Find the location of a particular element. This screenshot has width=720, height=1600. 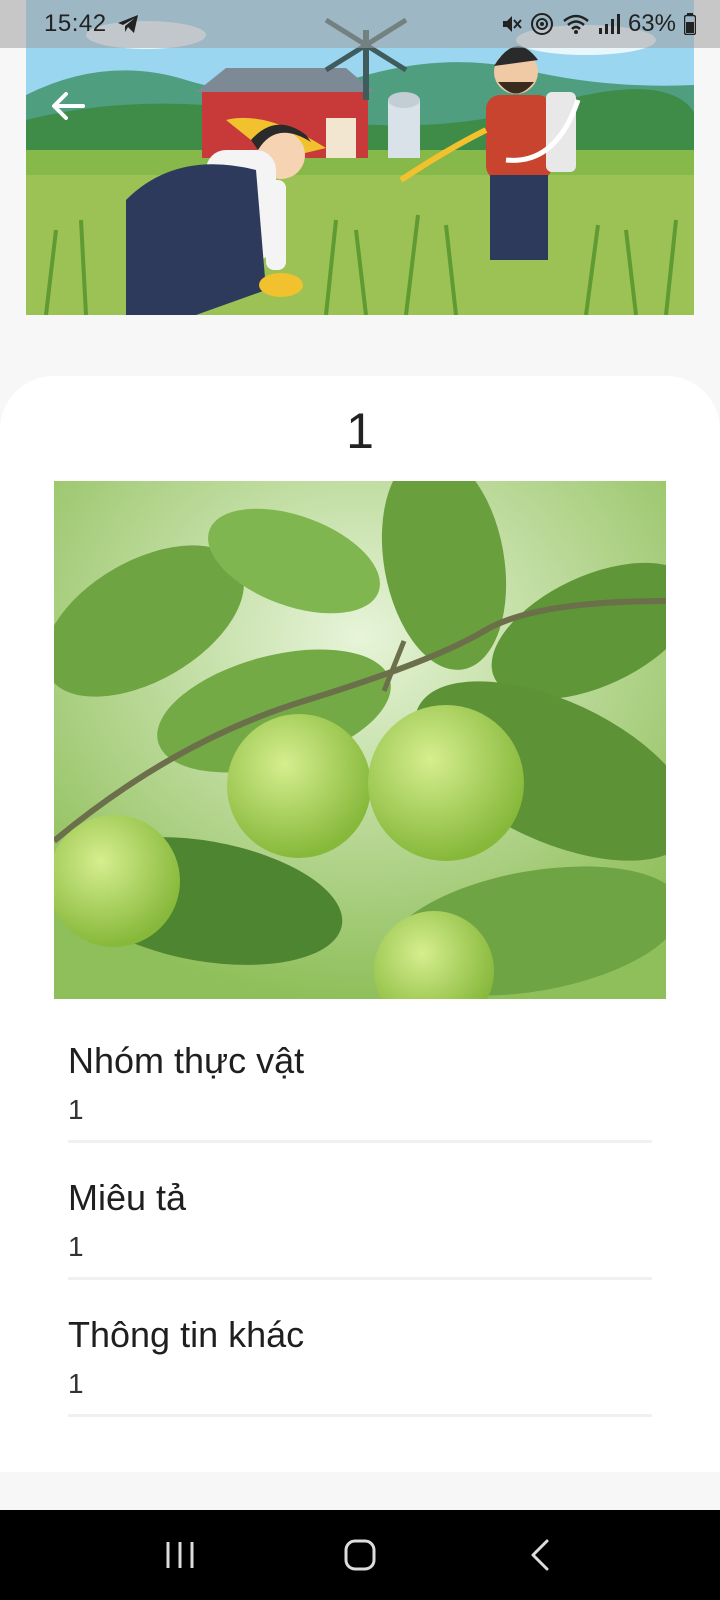

info-row-description: Miêu tả 1 is located at coordinates (360, 1211).